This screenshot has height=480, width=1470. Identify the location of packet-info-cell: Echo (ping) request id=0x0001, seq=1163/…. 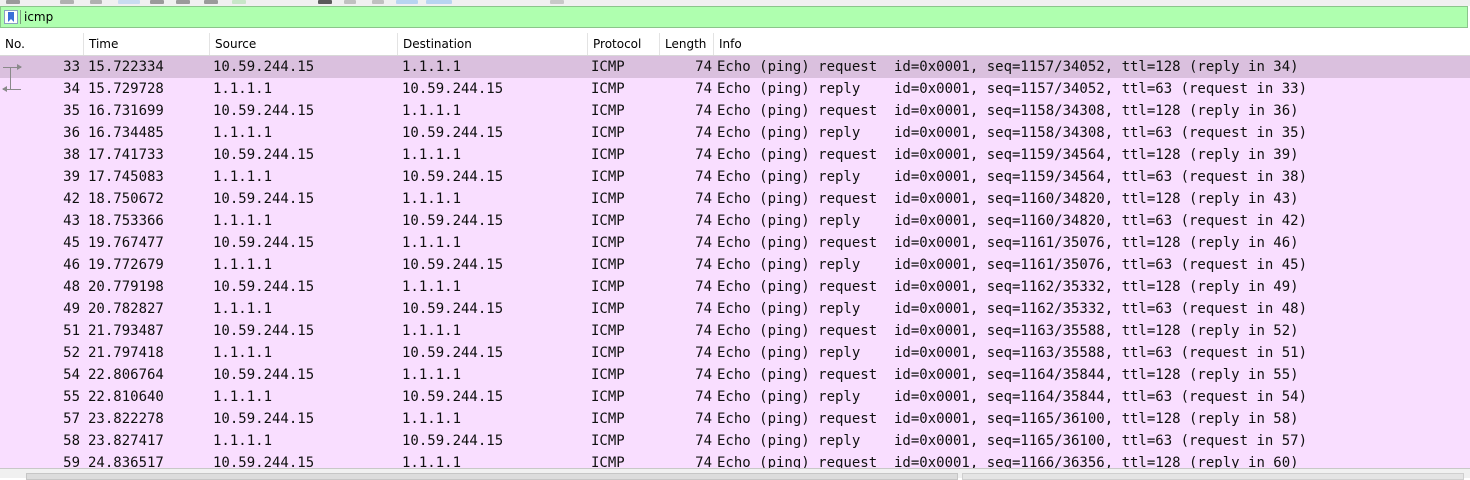
(1008, 331).